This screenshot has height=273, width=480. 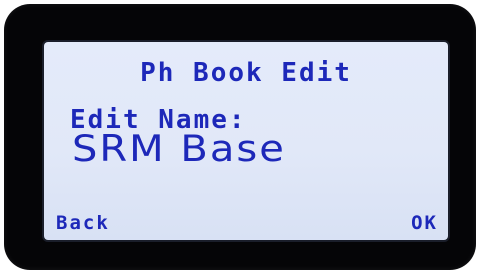 What do you see at coordinates (246, 73) in the screenshot?
I see `screen-title: Ph Book Edit` at bounding box center [246, 73].